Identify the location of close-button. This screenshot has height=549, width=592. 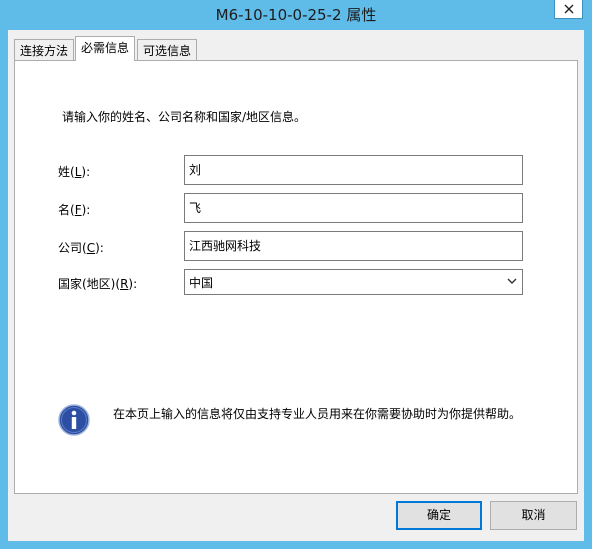
(568, 9).